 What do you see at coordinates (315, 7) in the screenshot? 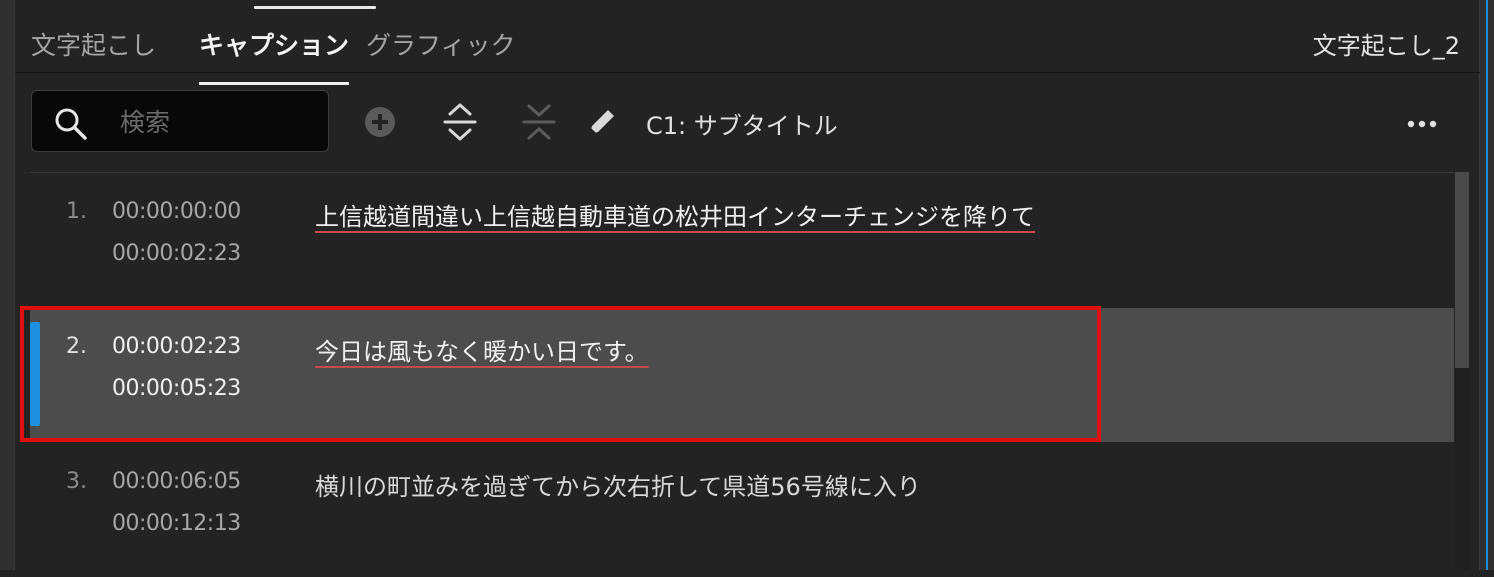
I see `top-indicator` at bounding box center [315, 7].